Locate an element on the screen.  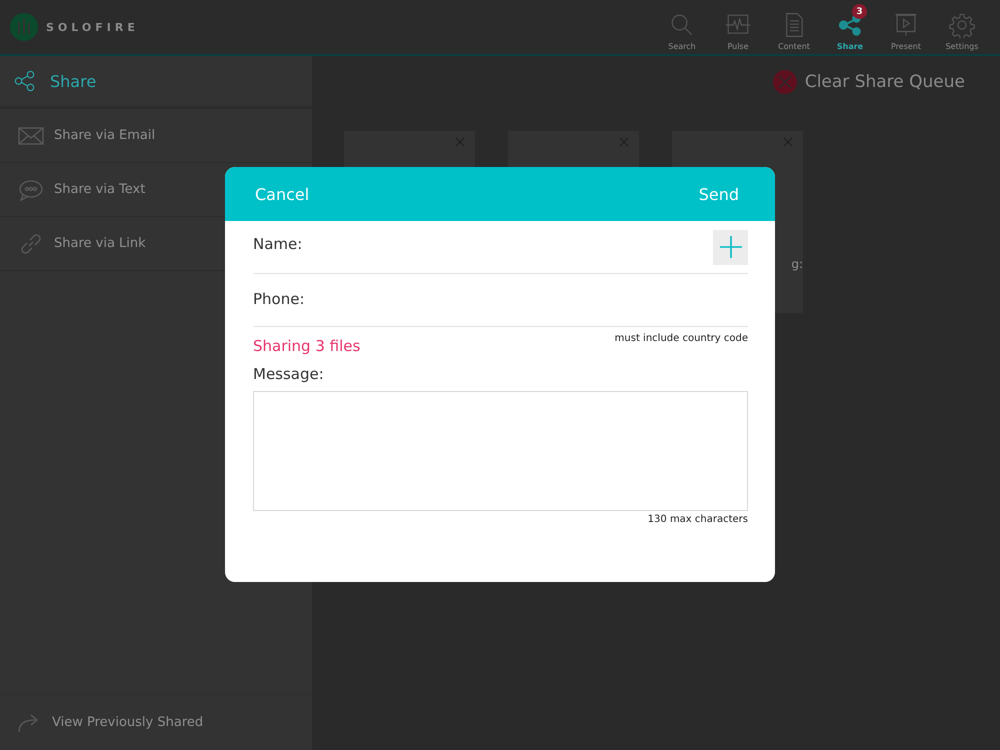
logo-icon is located at coordinates (24, 27).